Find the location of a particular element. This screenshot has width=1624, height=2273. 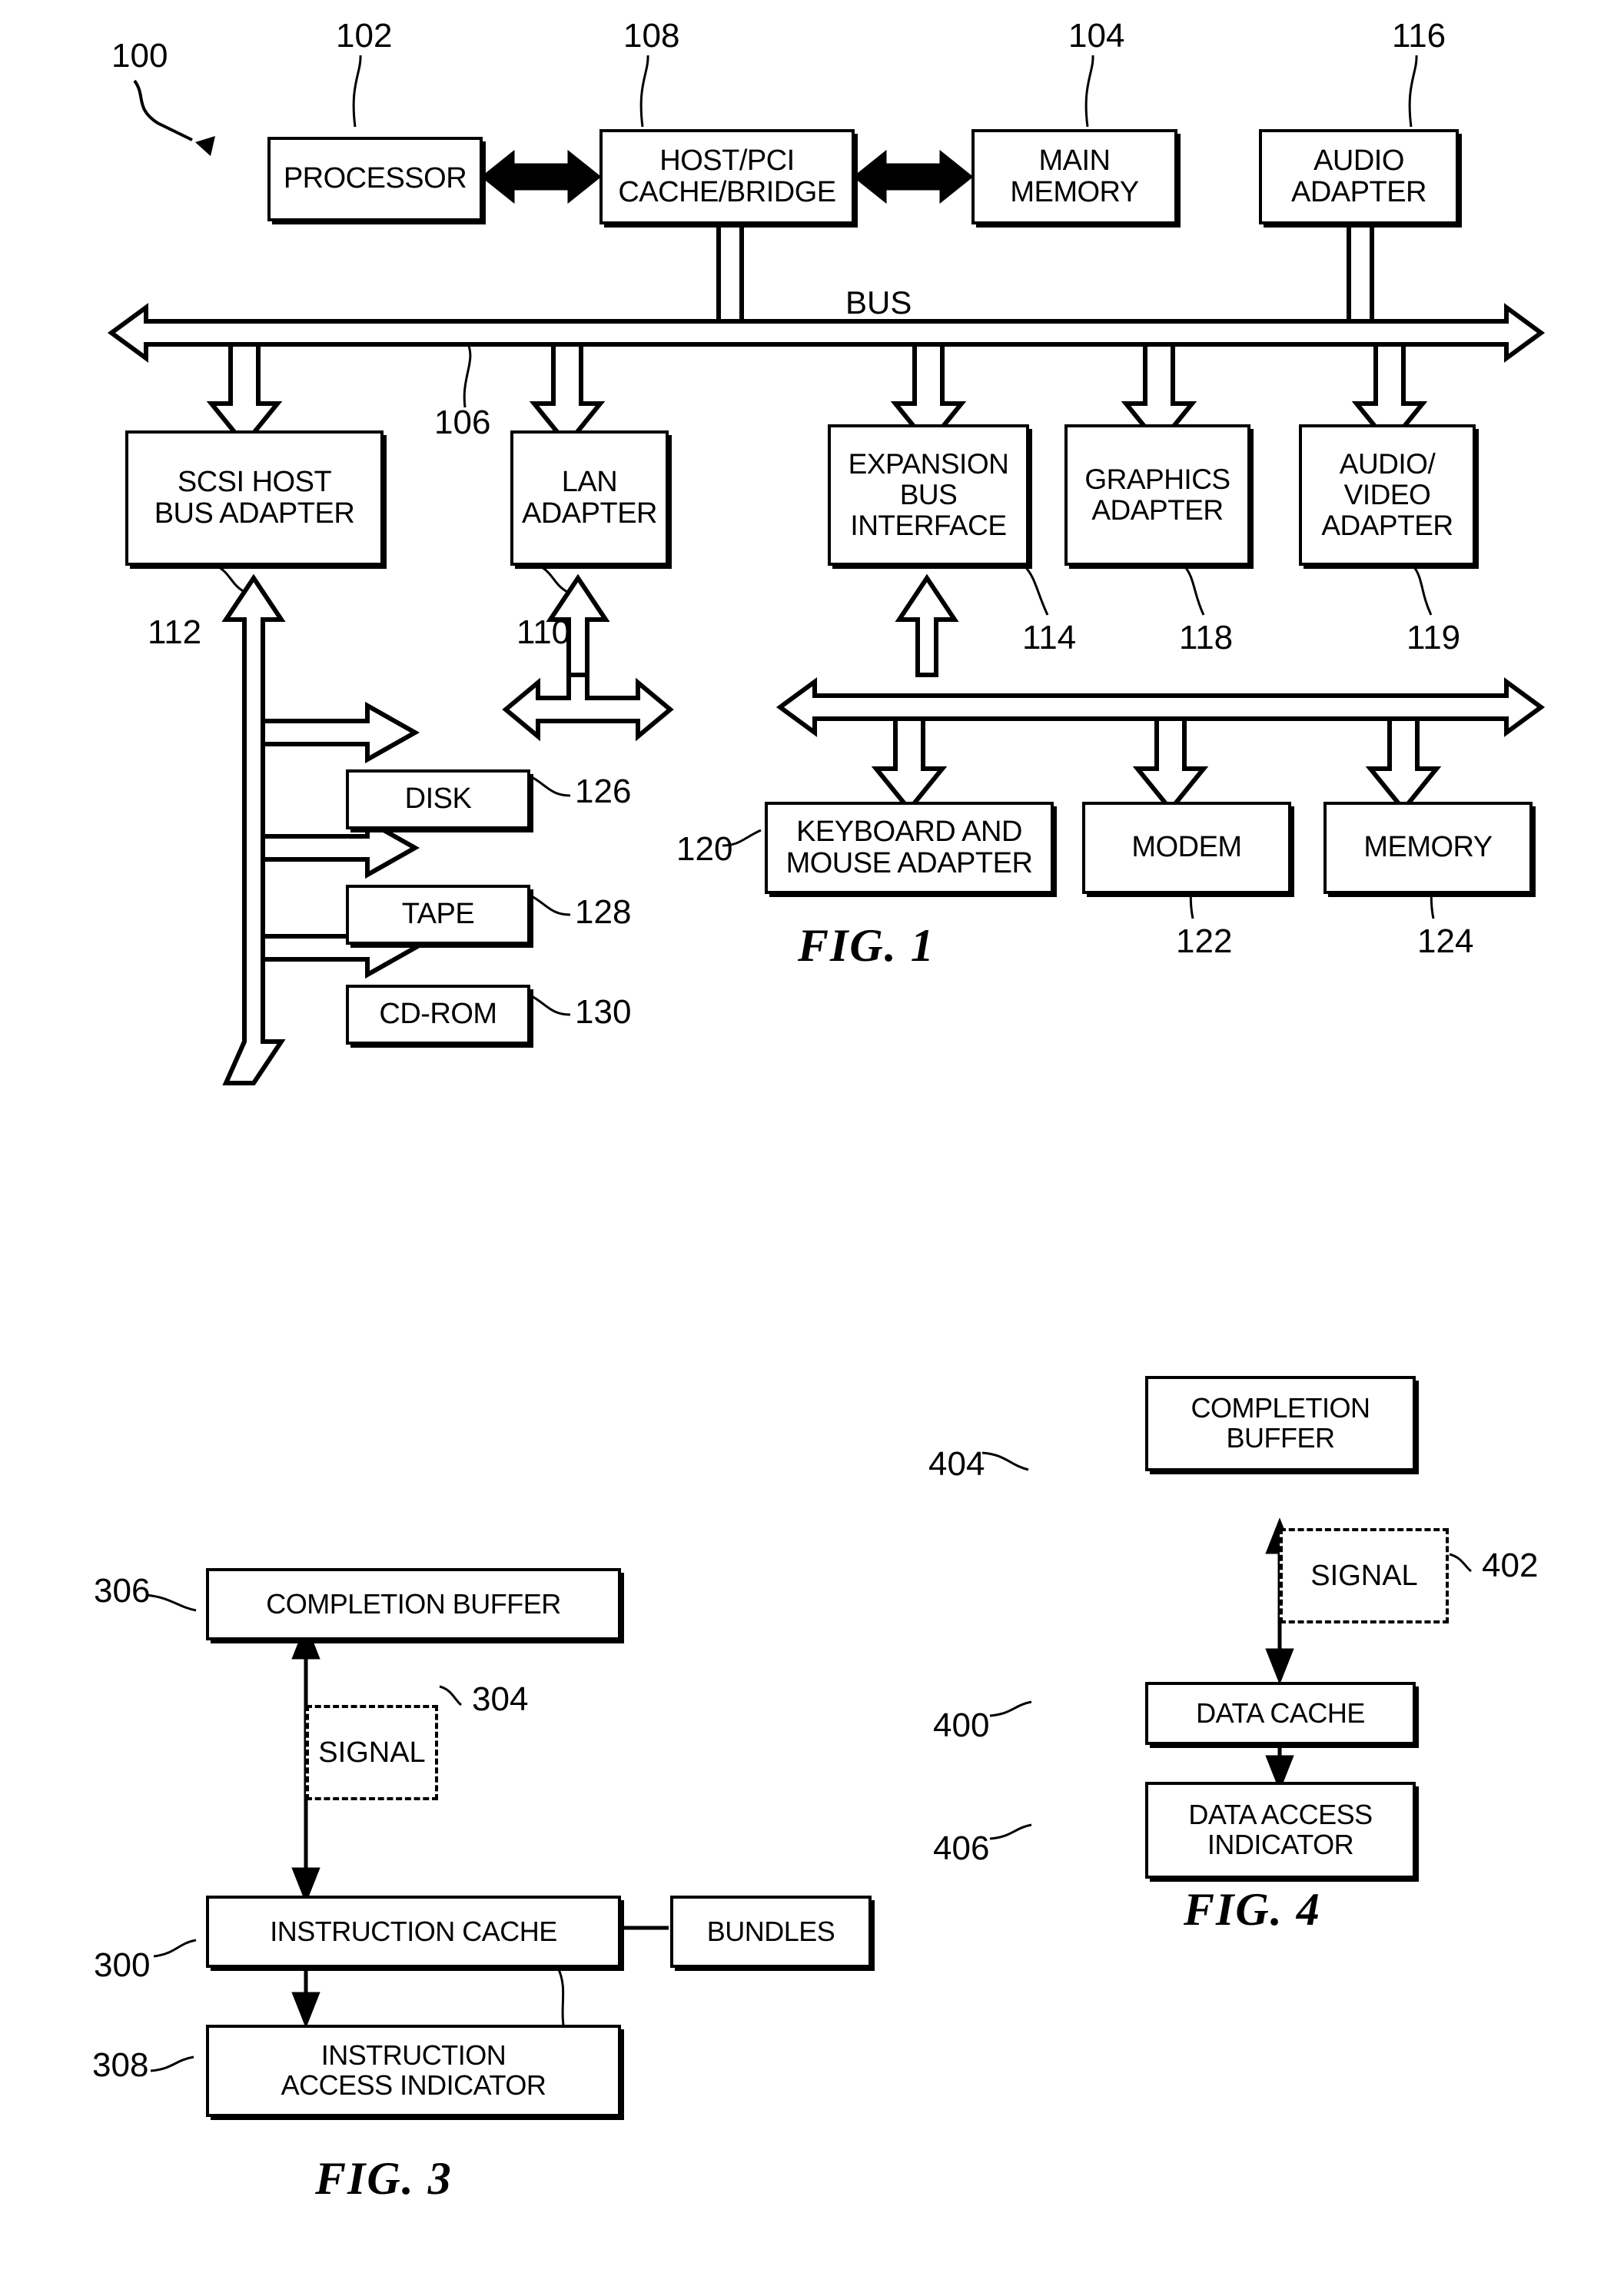

completion-buffer-fig4-line1: COMPLETION is located at coordinates (1280, 1408).